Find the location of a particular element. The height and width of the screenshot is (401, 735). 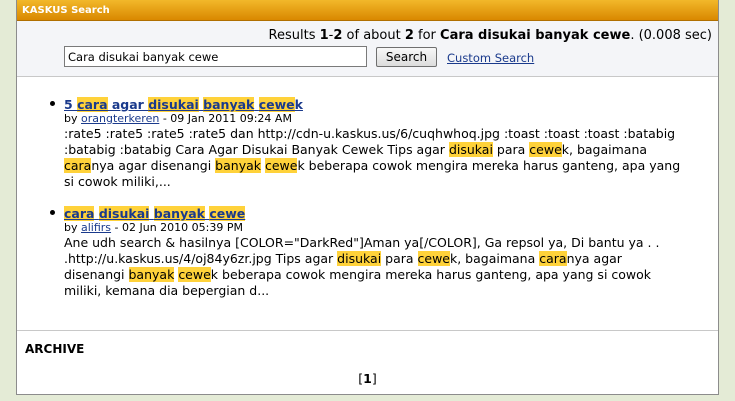

post-date: - 02 Jun 2010 05:39 PM is located at coordinates (177, 227).